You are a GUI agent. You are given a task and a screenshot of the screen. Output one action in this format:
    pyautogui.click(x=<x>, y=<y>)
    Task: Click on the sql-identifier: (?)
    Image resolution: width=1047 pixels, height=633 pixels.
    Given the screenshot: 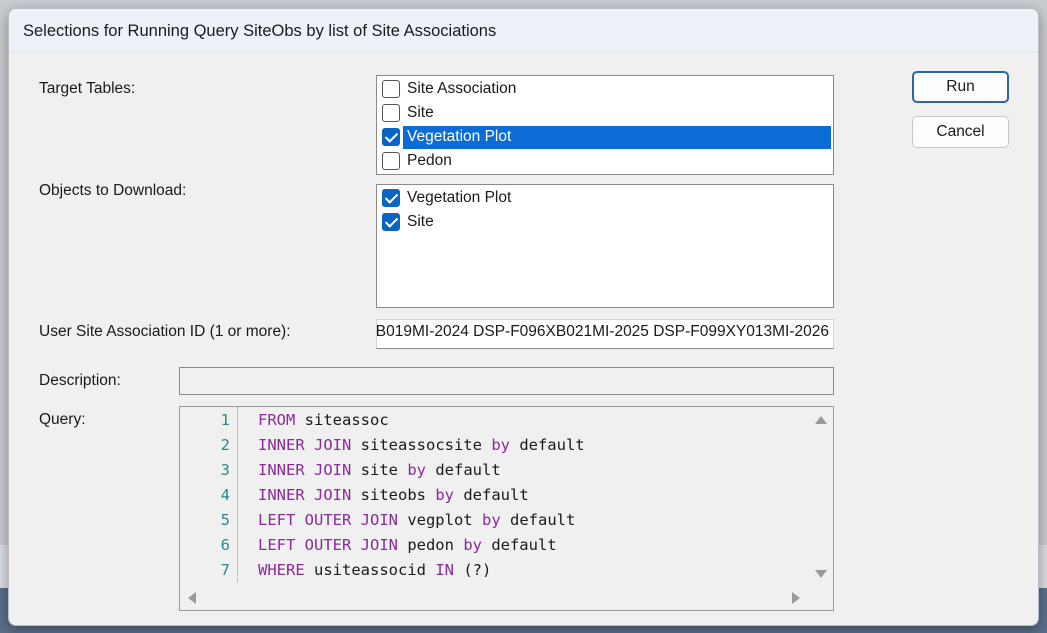 What is the action you would take?
    pyautogui.click(x=473, y=570)
    